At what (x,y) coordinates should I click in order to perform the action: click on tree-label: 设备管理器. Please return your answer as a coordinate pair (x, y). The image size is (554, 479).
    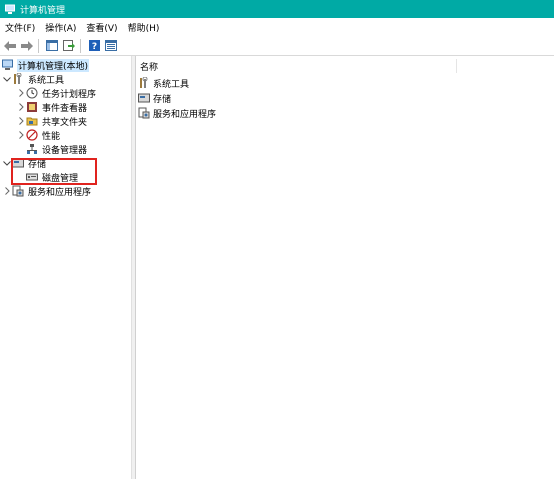
    Looking at the image, I should click on (65, 150).